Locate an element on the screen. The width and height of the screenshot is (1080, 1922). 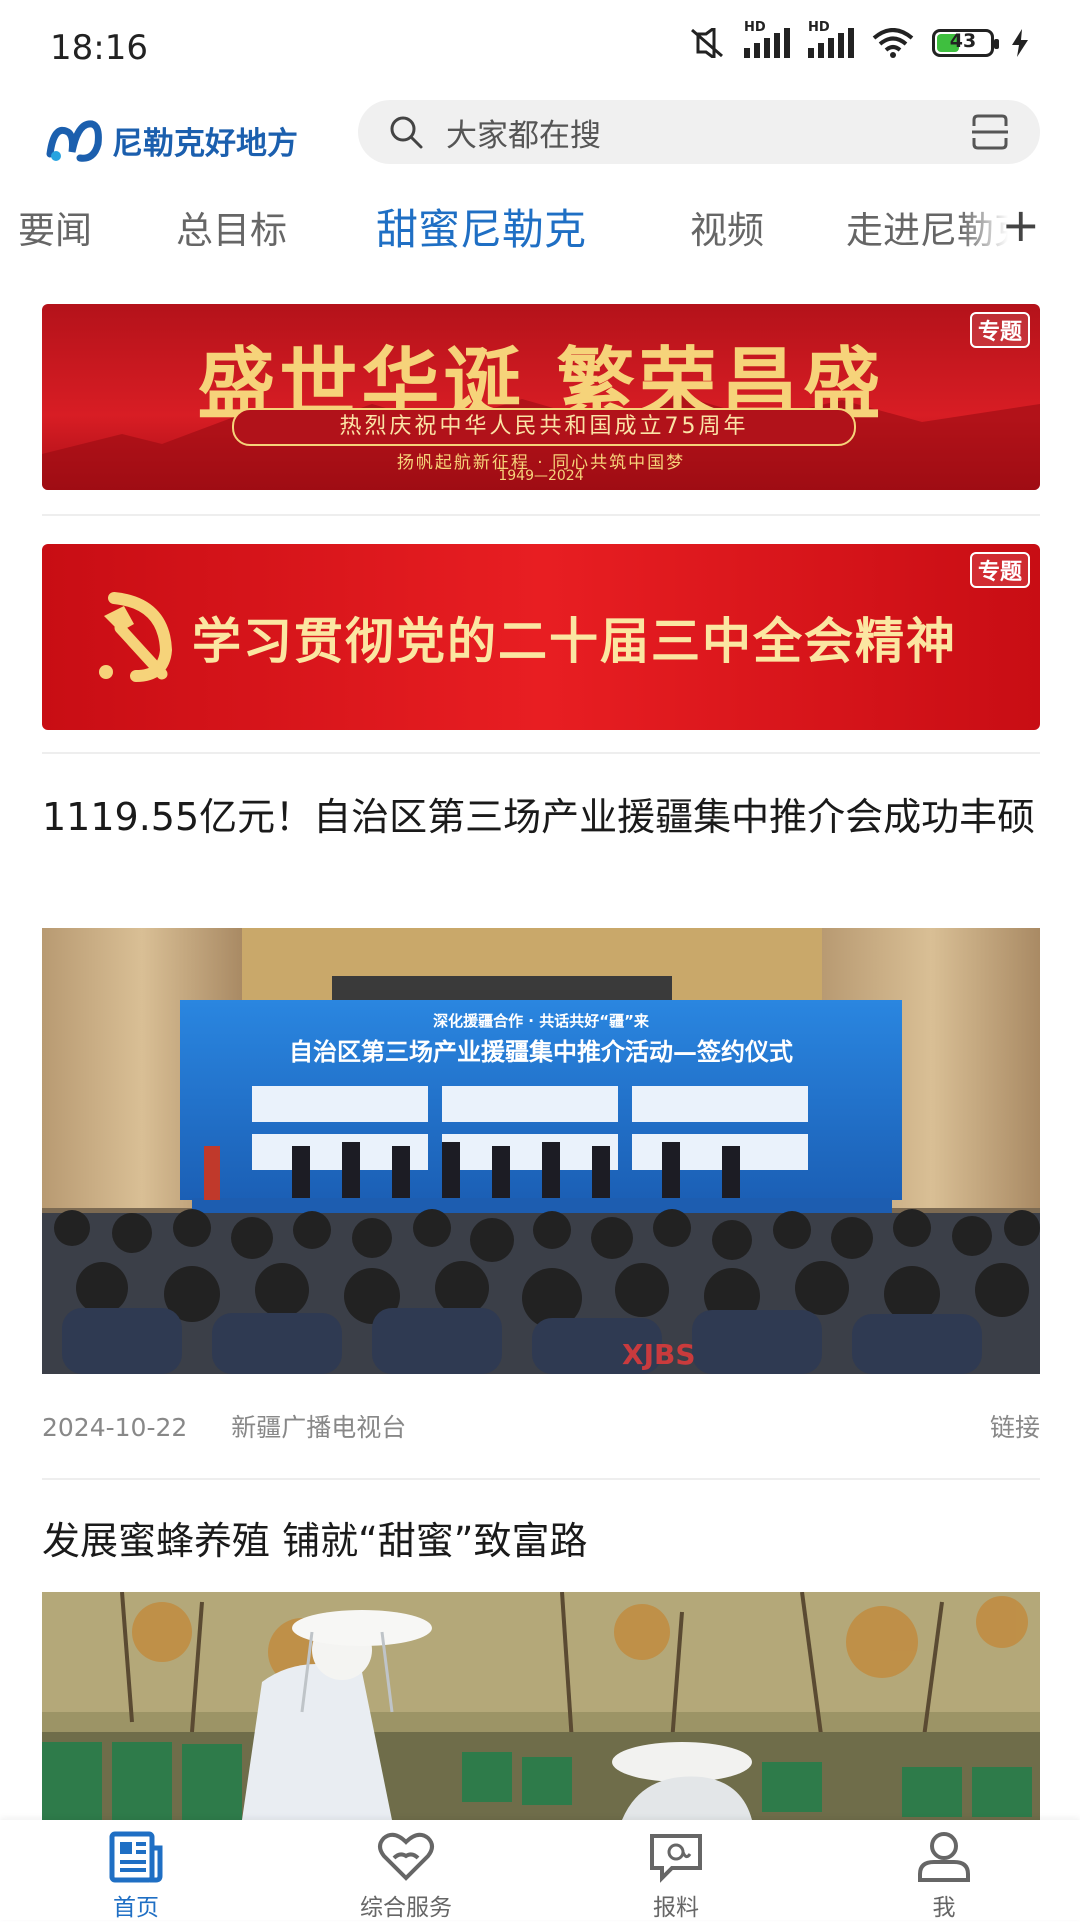
banner-headline: 学习贯彻党的二十届三中全会精神 is located at coordinates (575, 641).